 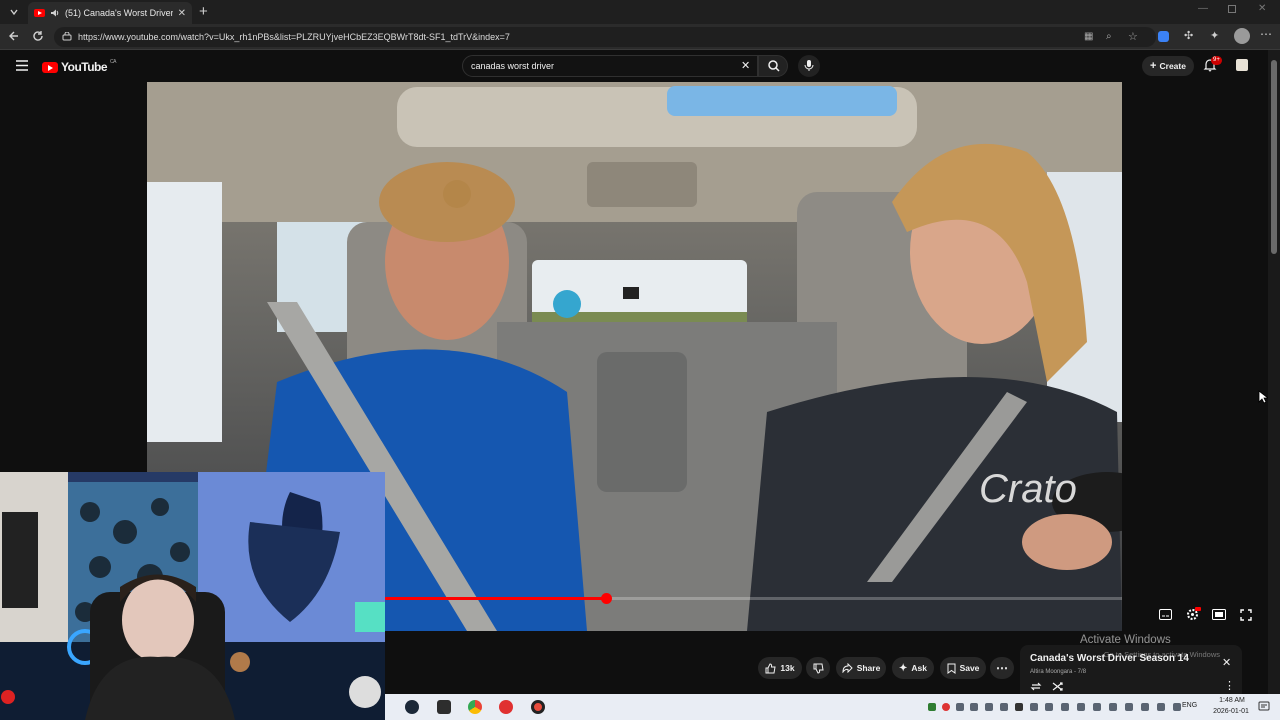 What do you see at coordinates (412, 707) in the screenshot?
I see `steam-icon` at bounding box center [412, 707].